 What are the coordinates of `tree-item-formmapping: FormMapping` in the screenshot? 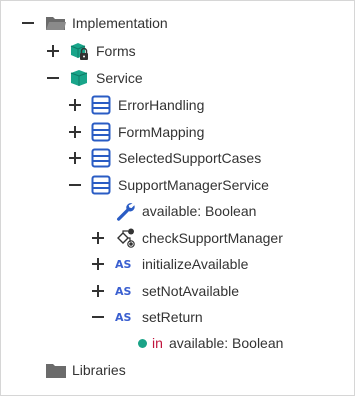 It's located at (177, 132).